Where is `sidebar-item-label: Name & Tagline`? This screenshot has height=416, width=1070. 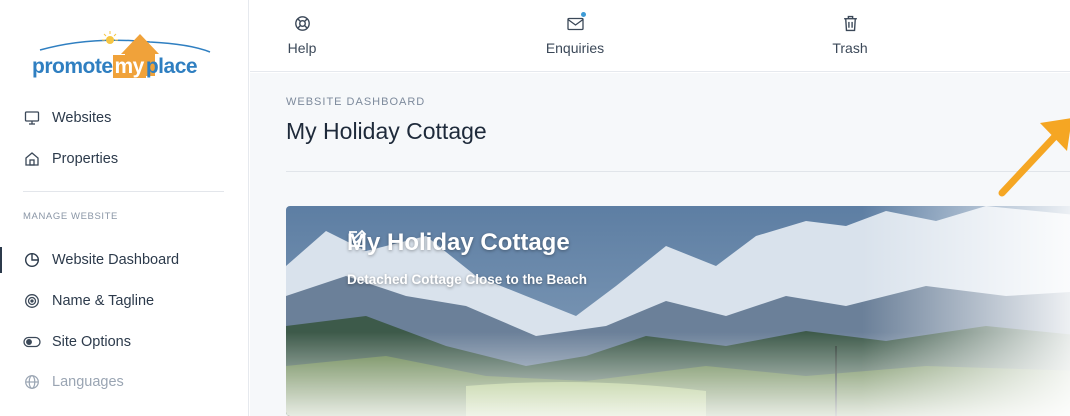 sidebar-item-label: Name & Tagline is located at coordinates (103, 301).